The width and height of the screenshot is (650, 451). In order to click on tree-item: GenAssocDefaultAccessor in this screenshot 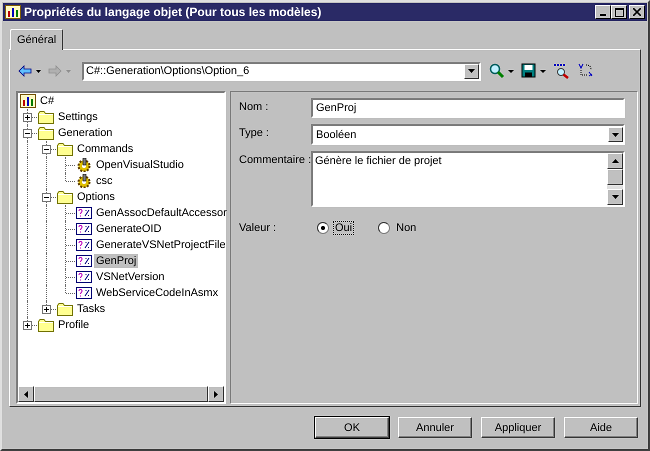, I will do `click(161, 213)`.